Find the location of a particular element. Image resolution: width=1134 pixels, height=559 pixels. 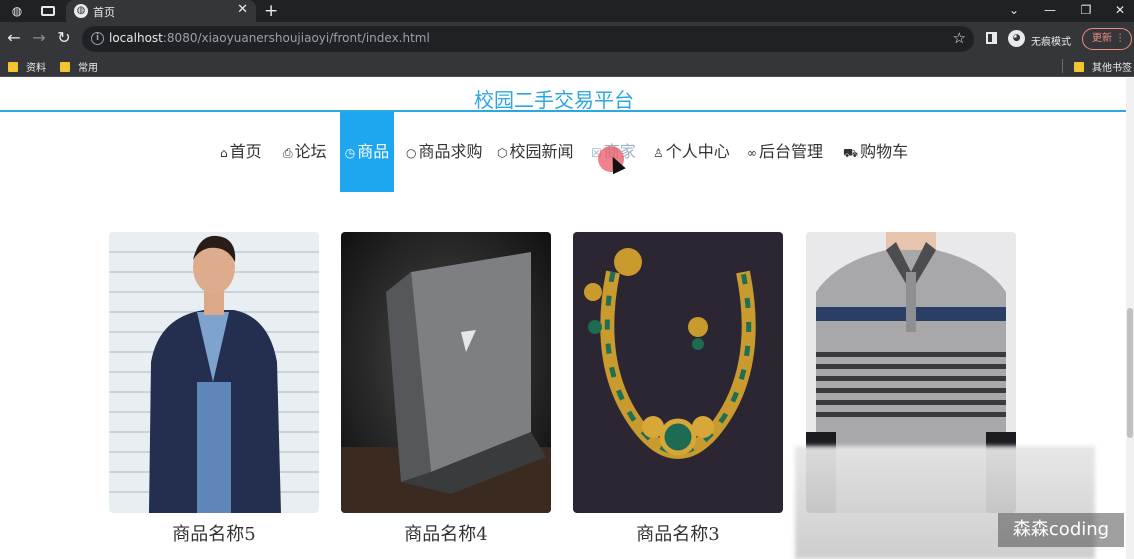

cube-icon: ⬡ is located at coordinates (502, 153).